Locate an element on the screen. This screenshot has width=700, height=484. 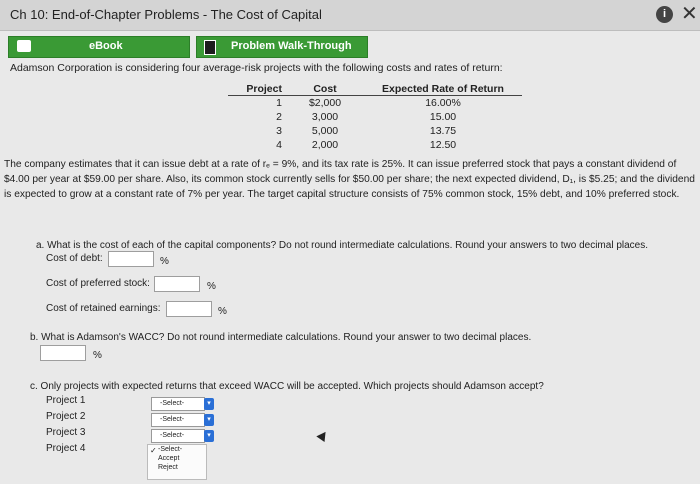
project-rate: 16.00% is located at coordinates (443, 103).